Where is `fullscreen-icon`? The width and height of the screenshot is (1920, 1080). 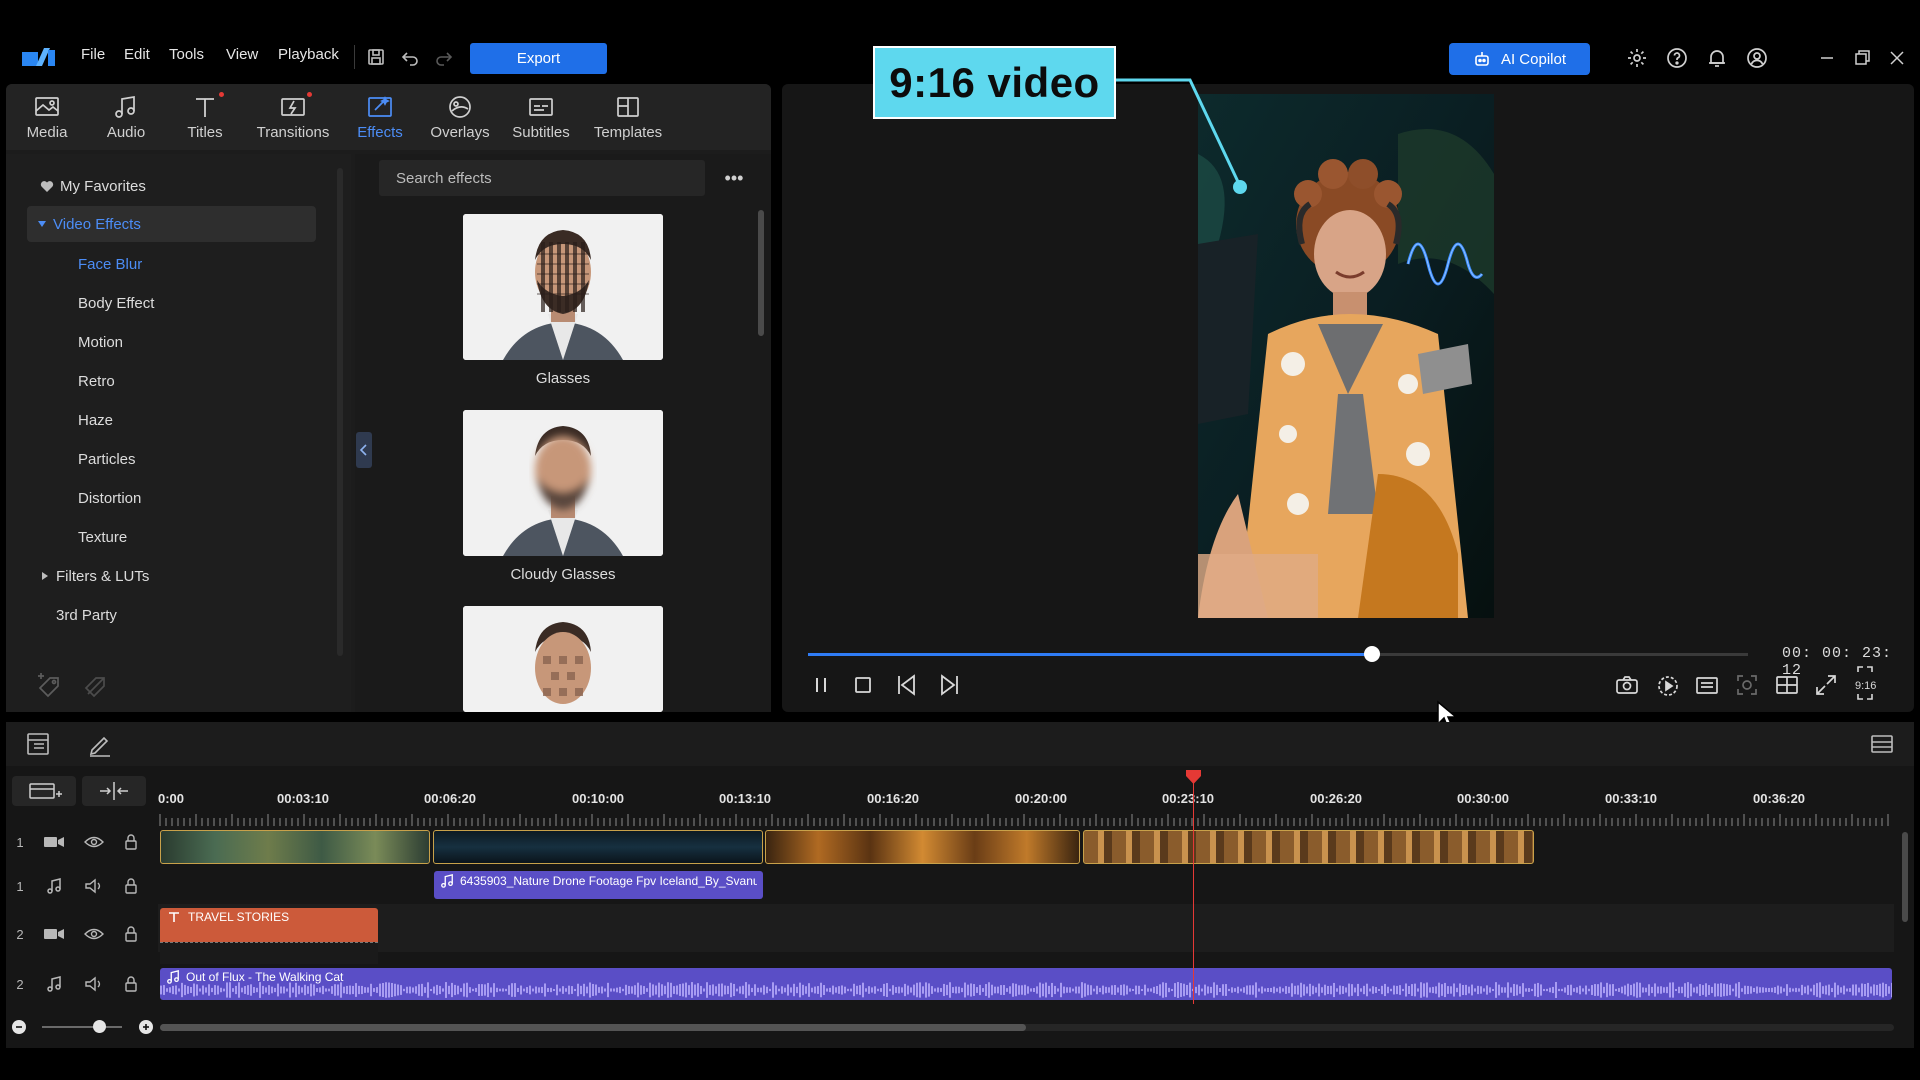
fullscreen-icon is located at coordinates (1826, 685).